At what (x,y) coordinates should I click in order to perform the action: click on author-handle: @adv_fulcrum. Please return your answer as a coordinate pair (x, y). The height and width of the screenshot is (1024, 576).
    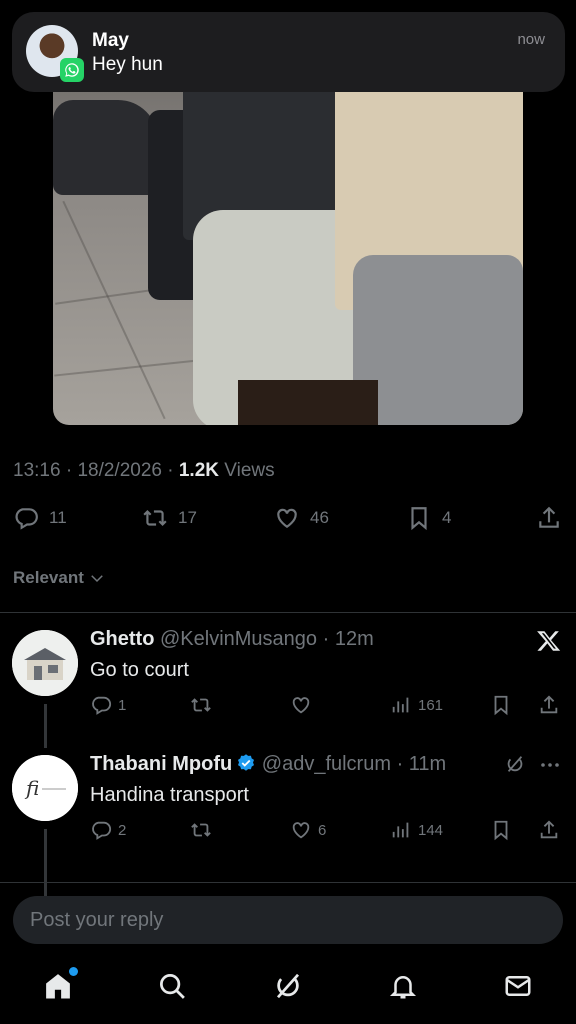
    Looking at the image, I should click on (326, 764).